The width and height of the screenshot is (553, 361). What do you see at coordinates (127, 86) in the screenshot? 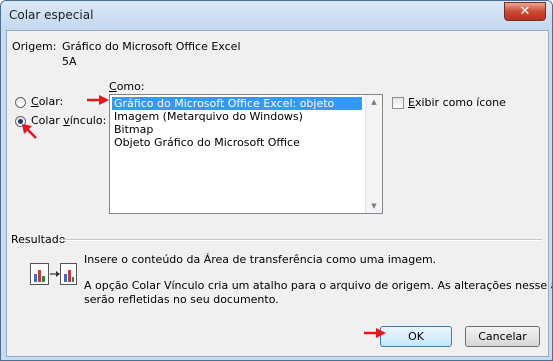
I see `as-label: Como:` at bounding box center [127, 86].